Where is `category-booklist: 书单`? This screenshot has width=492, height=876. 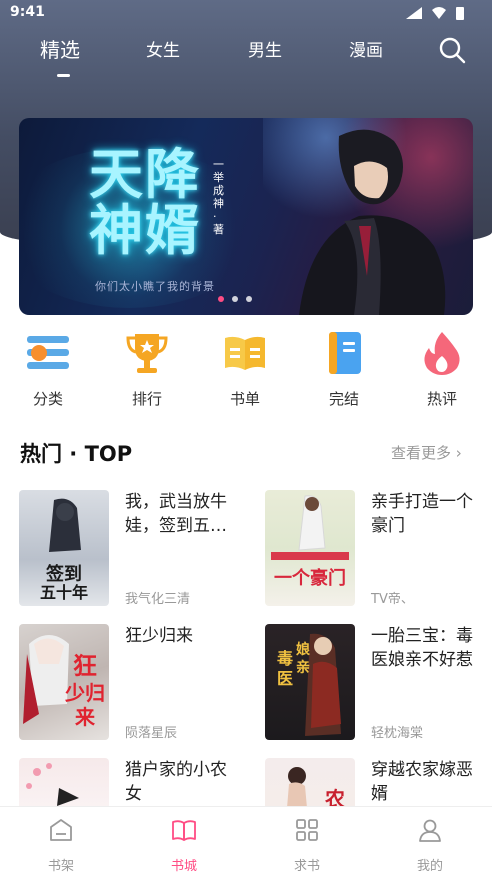 category-booklist: 书单 is located at coordinates (245, 363).